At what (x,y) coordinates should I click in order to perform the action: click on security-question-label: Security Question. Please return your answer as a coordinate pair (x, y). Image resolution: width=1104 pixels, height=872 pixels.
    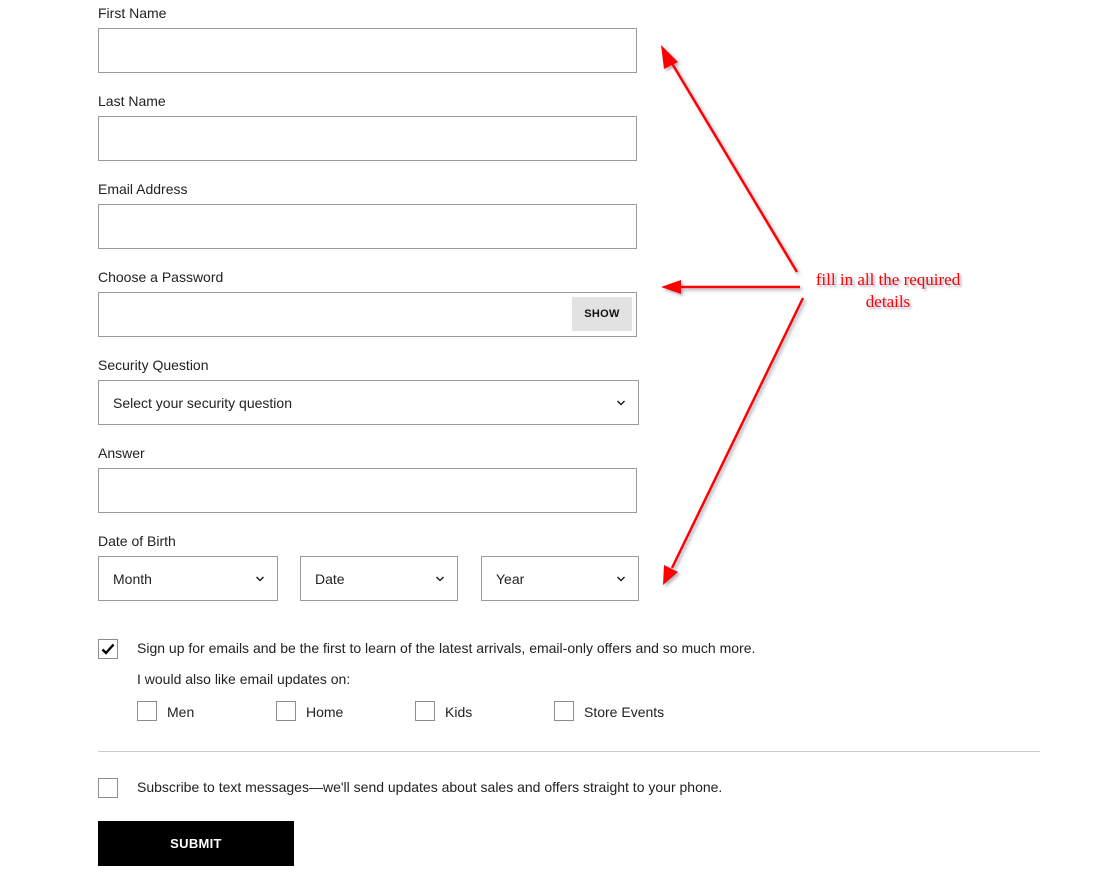
    Looking at the image, I should click on (153, 365).